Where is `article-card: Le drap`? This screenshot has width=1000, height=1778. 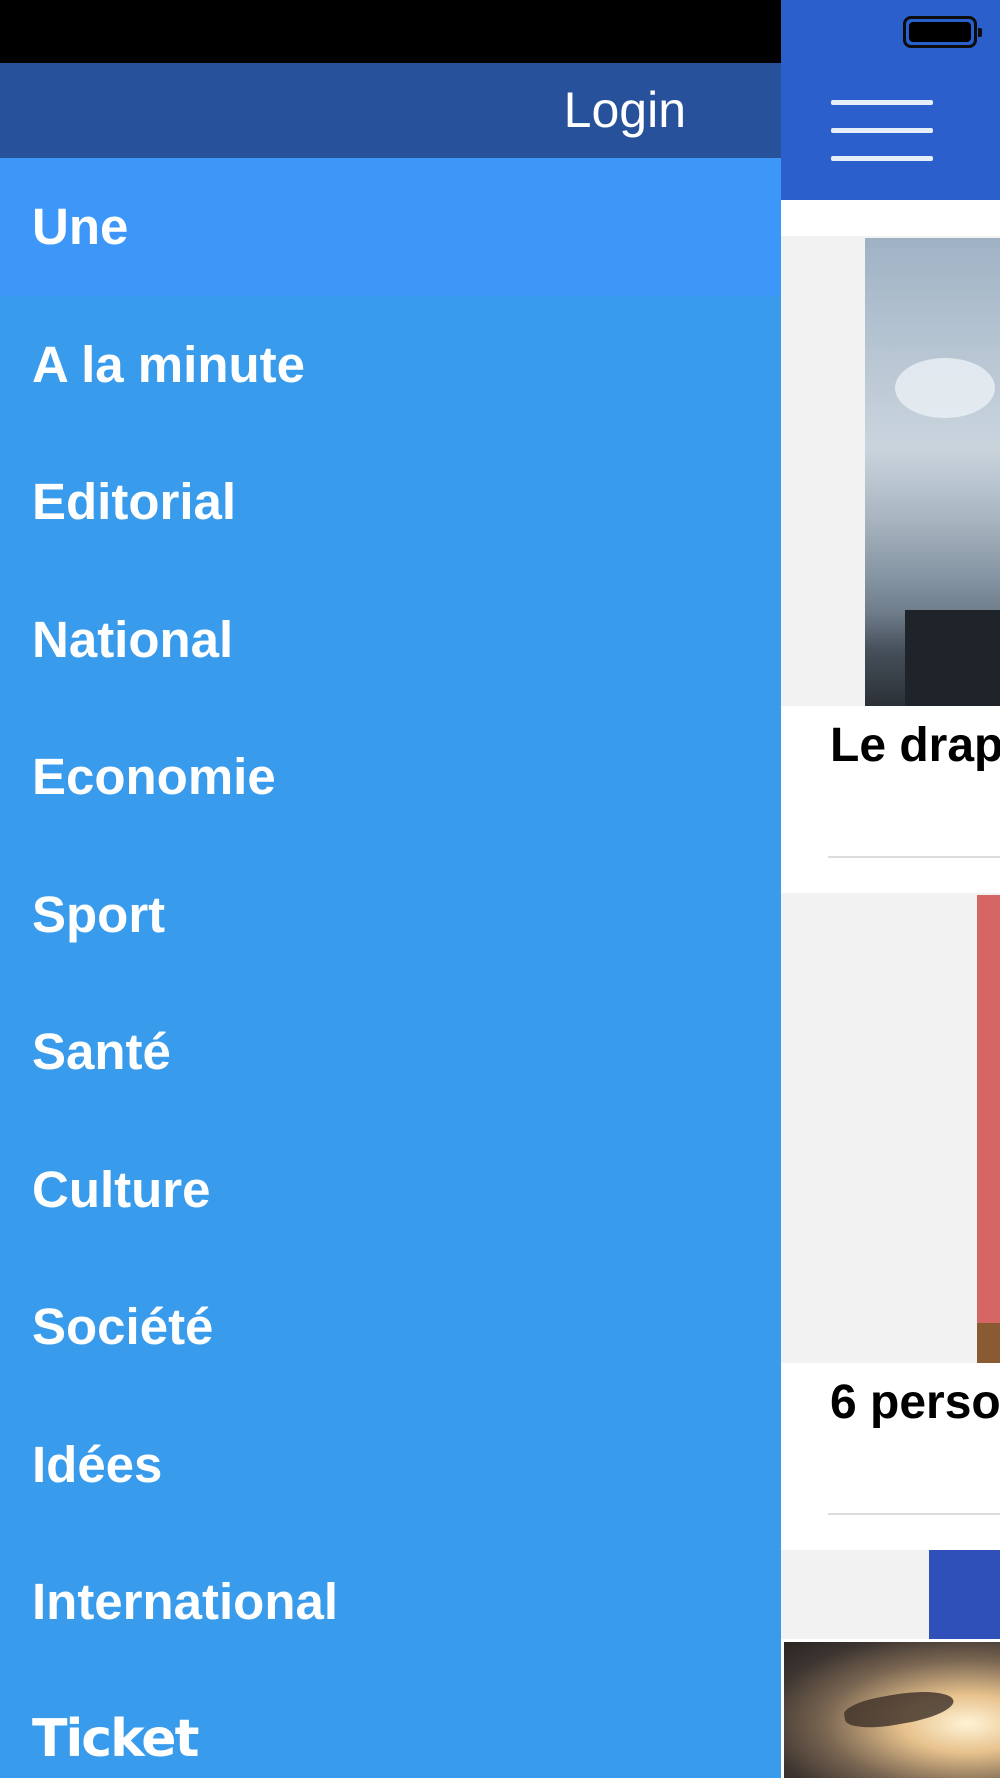 article-card: Le drap is located at coordinates (890, 547).